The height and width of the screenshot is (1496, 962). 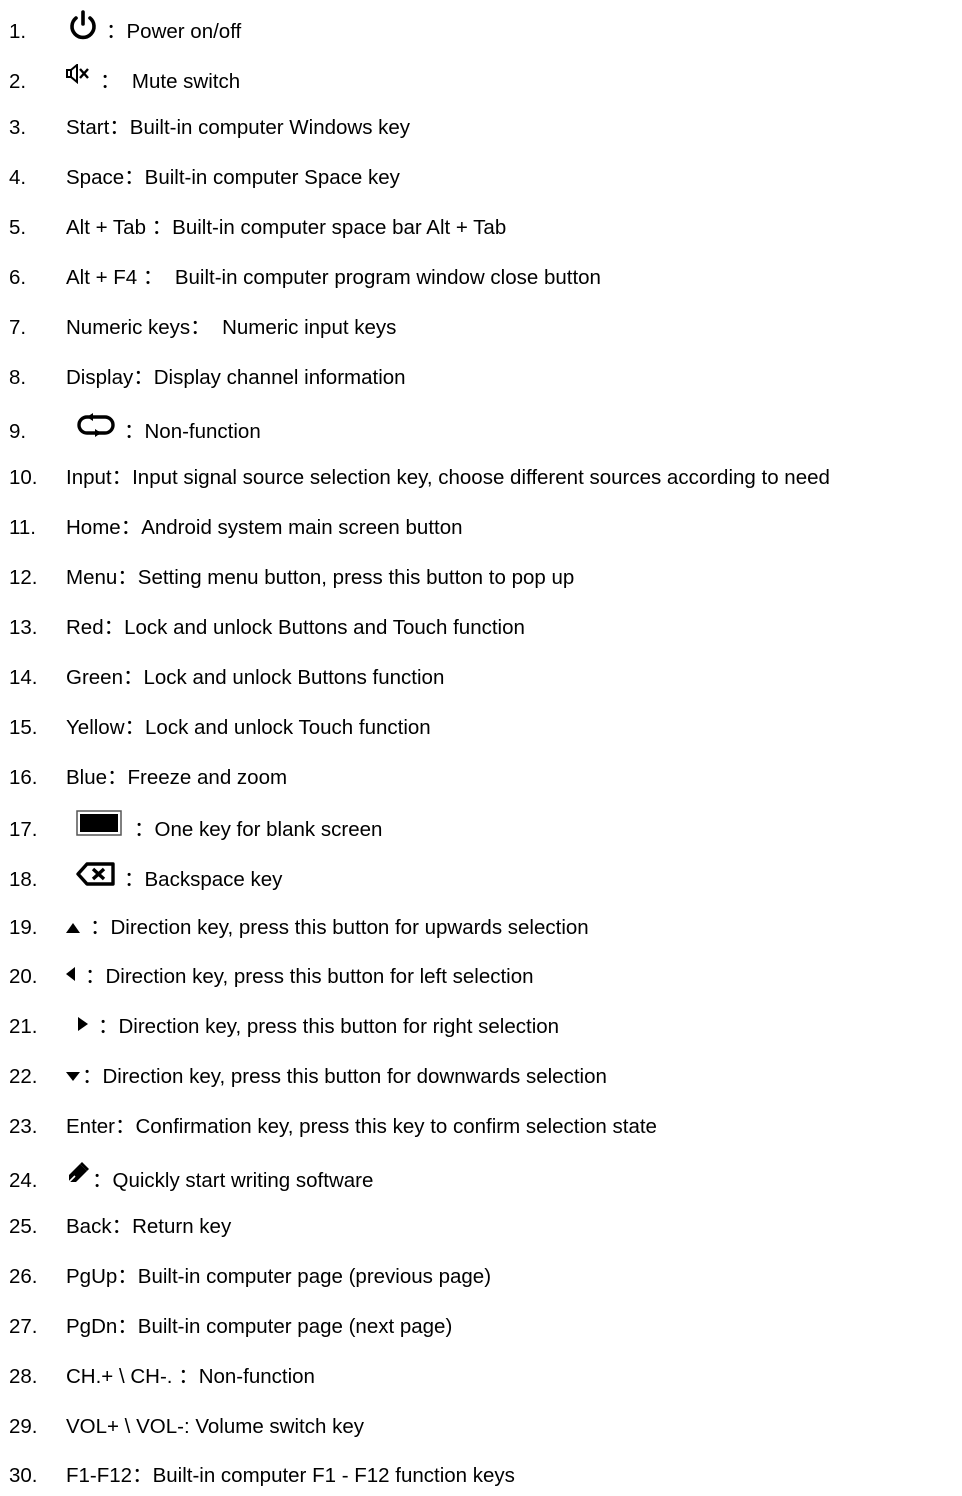 I want to click on item-number: 6., so click(x=18, y=277).